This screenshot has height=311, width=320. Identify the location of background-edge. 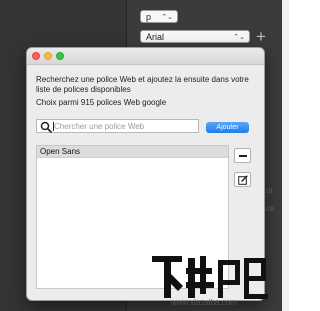
(285, 155).